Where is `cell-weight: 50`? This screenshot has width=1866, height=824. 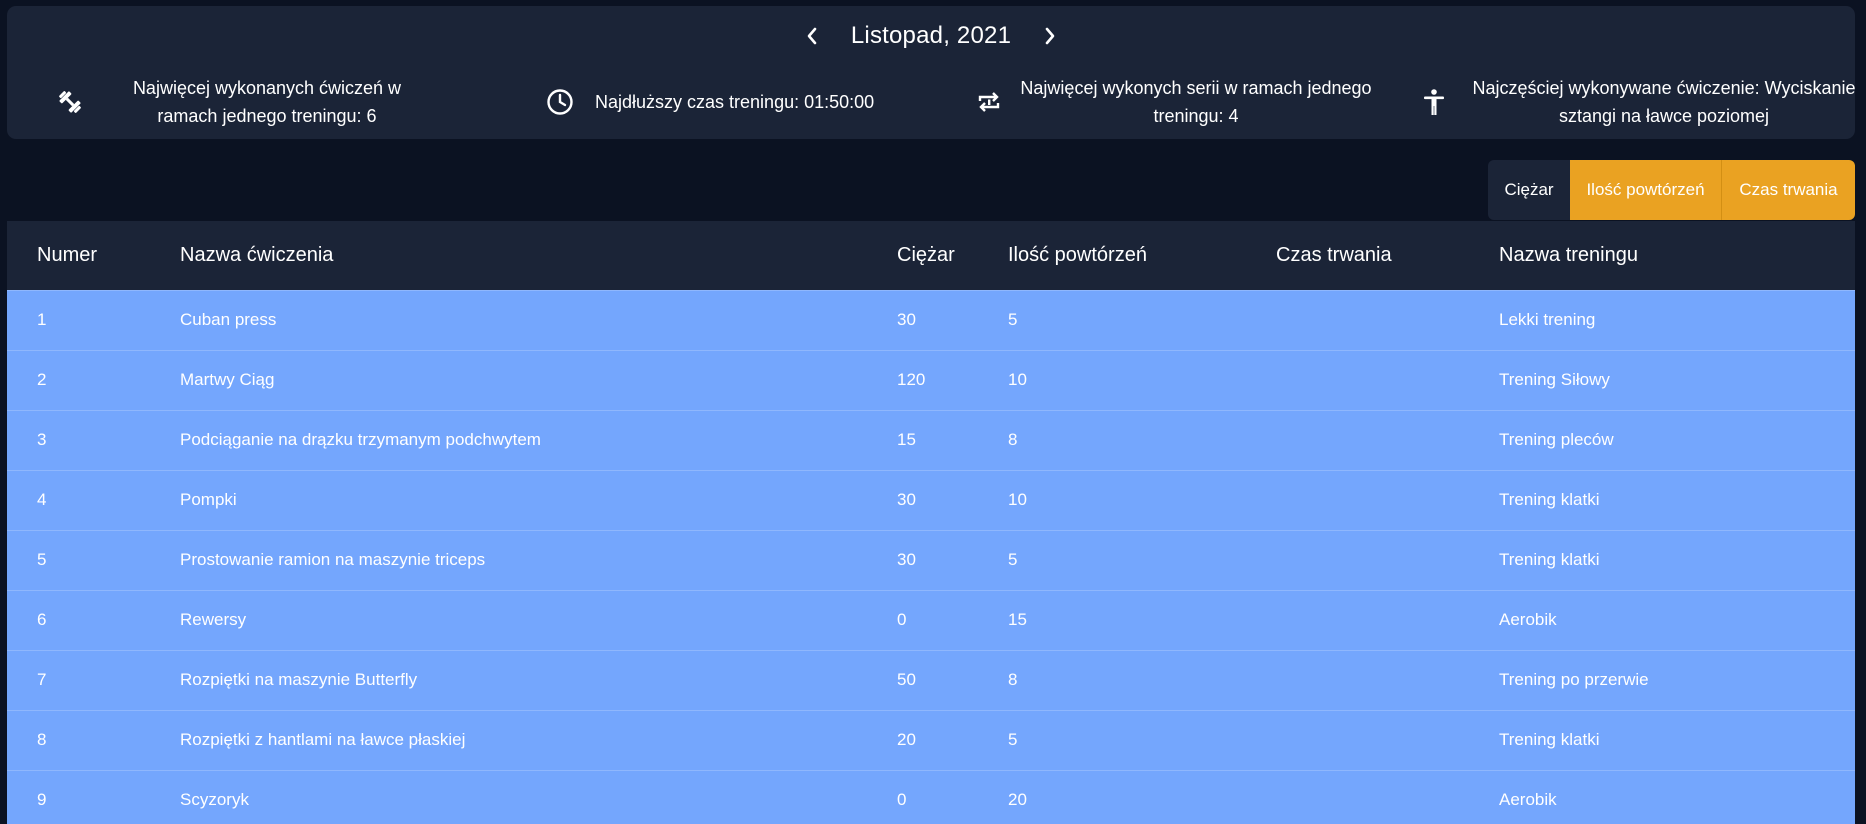 cell-weight: 50 is located at coordinates (906, 679).